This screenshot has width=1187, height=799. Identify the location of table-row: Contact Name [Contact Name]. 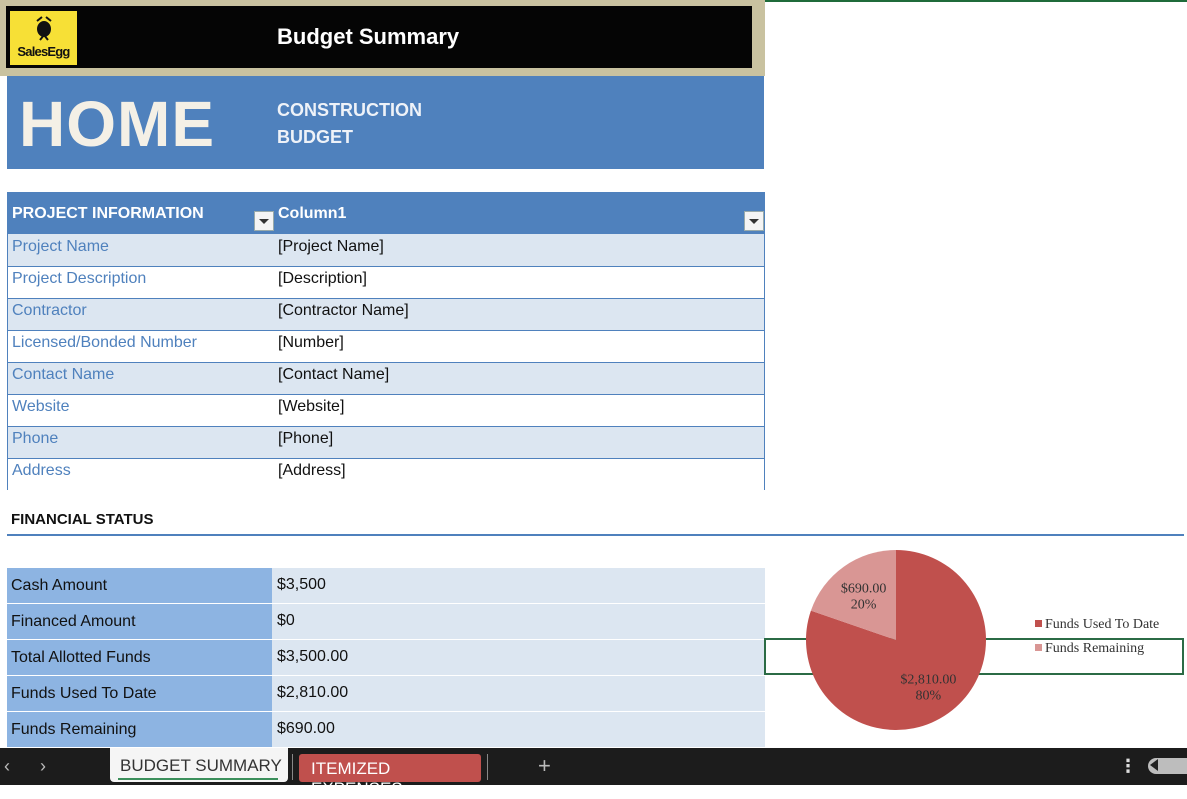
(386, 378).